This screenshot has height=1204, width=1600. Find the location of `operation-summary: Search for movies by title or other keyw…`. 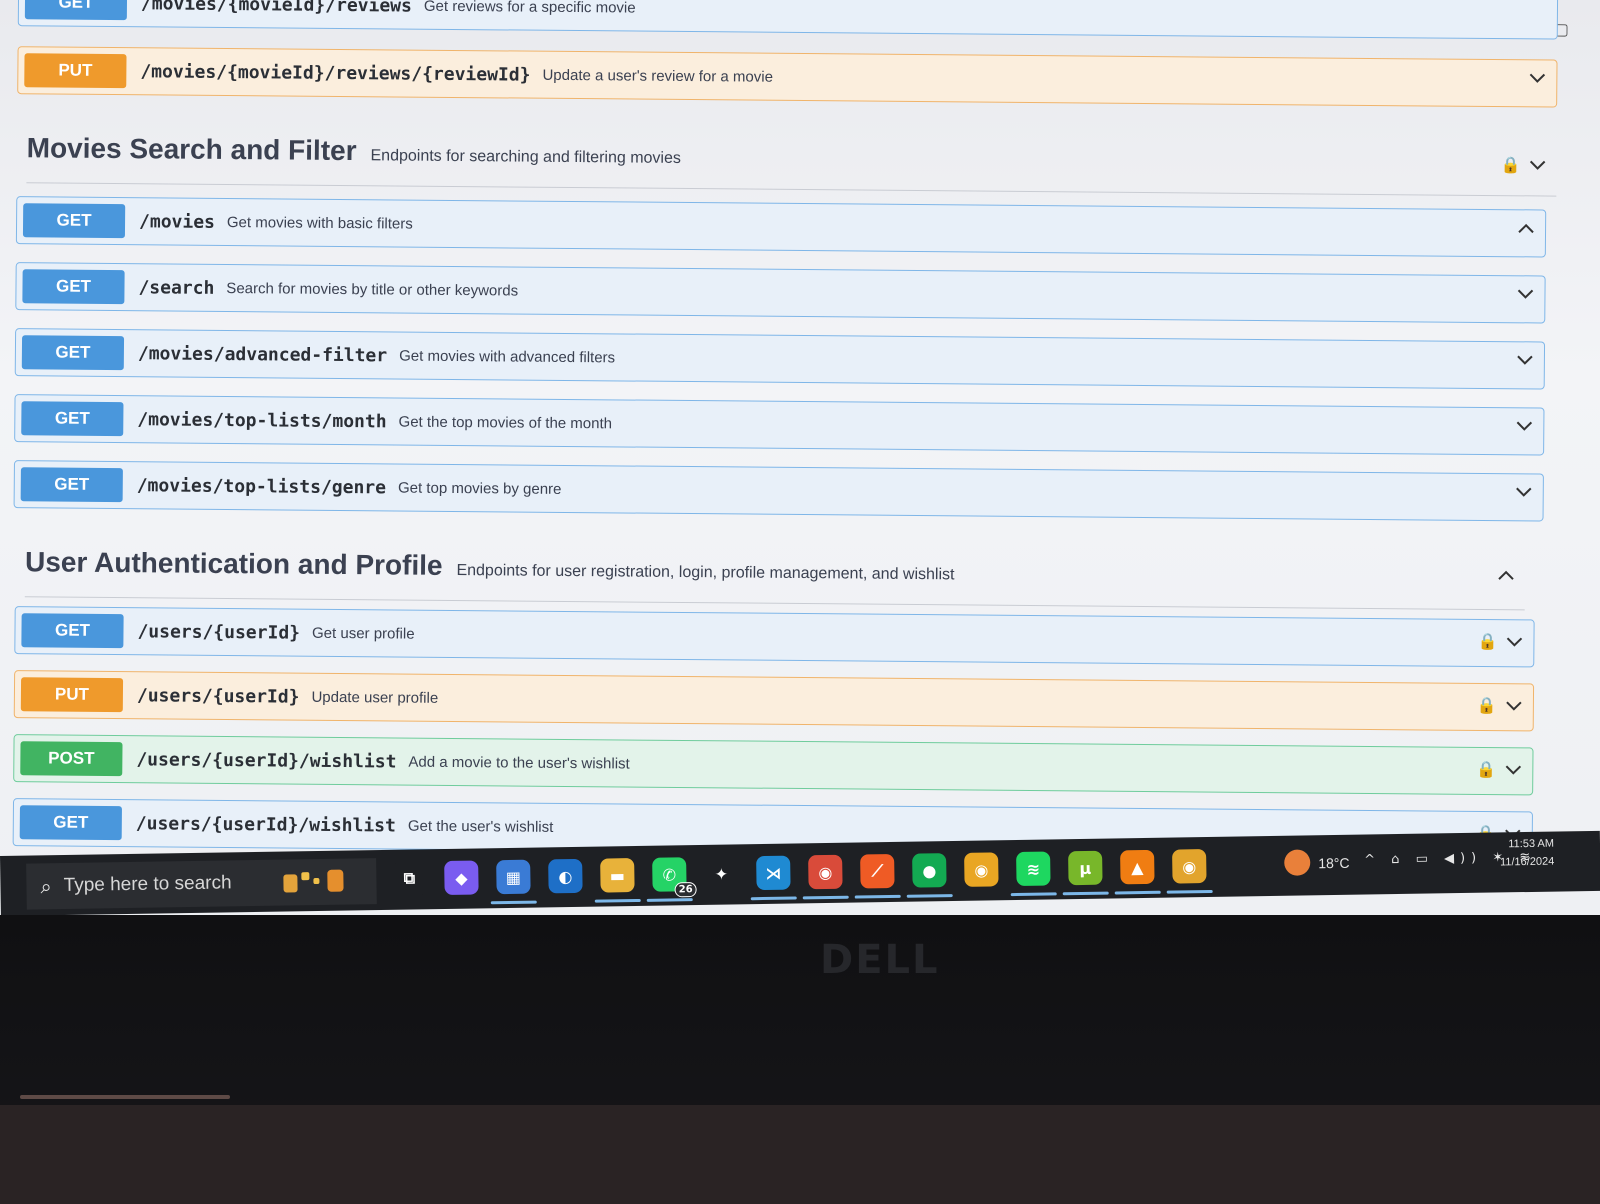

operation-summary: Search for movies by title or other keyw… is located at coordinates (372, 289).